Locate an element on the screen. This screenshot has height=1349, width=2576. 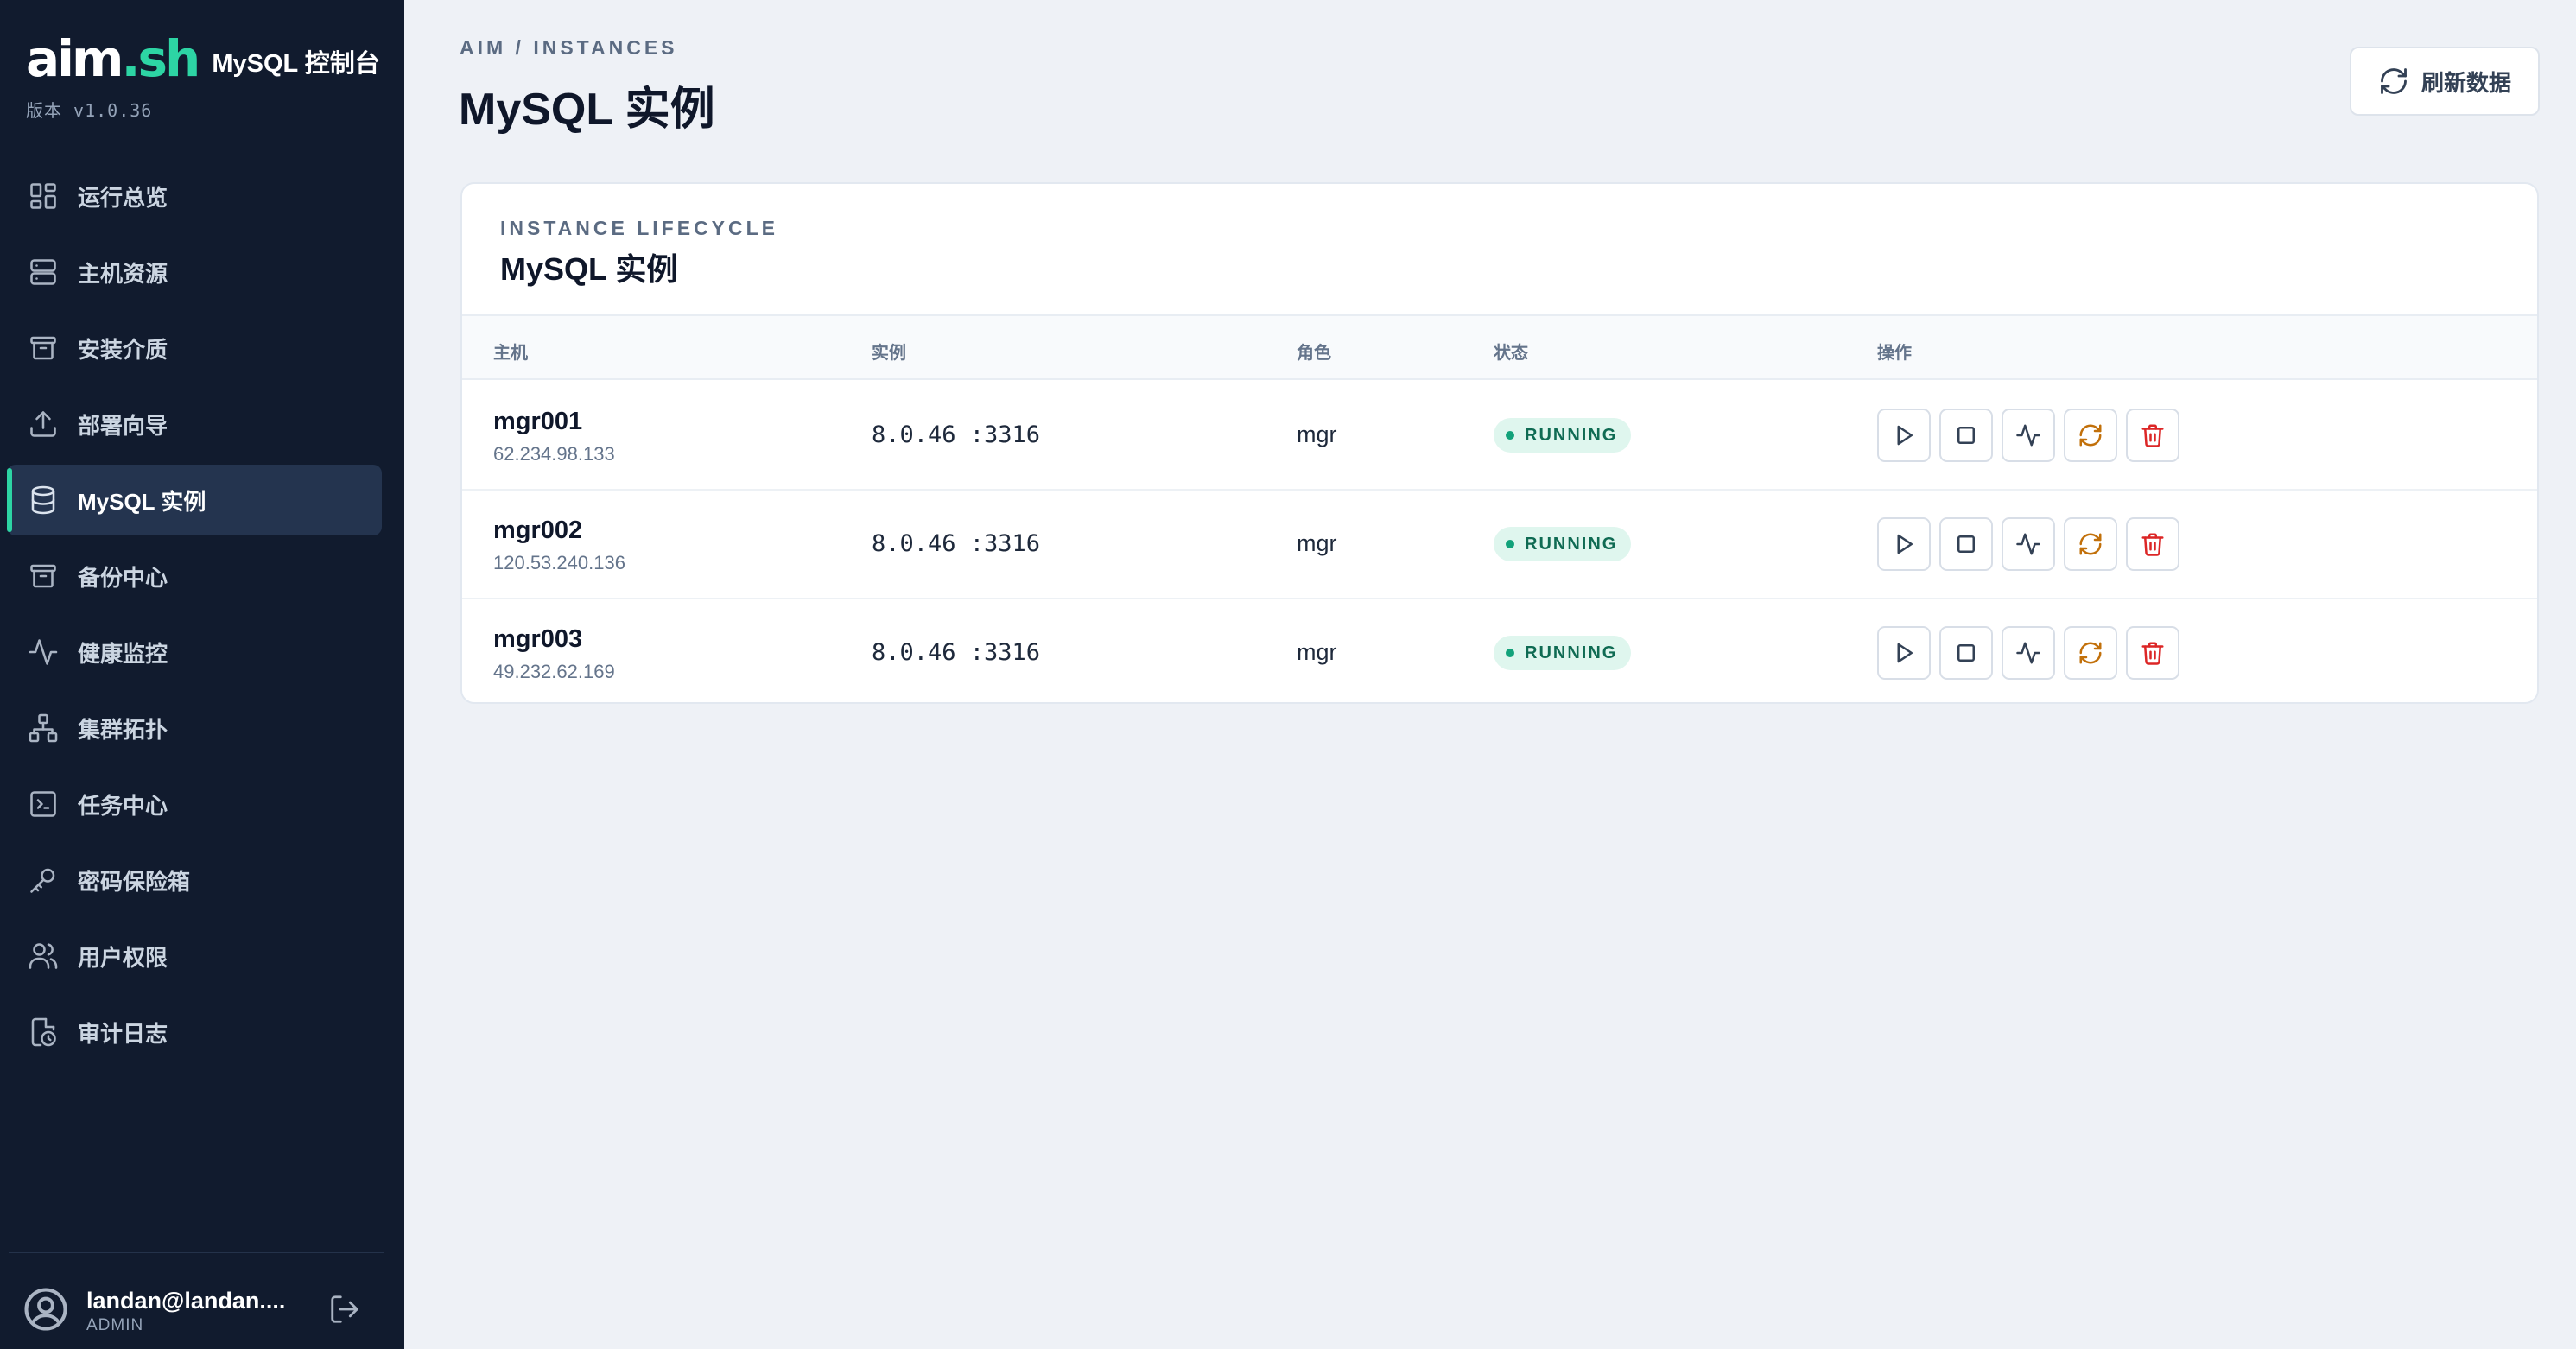
sidebar-item-label: 安装介质 is located at coordinates (123, 349).